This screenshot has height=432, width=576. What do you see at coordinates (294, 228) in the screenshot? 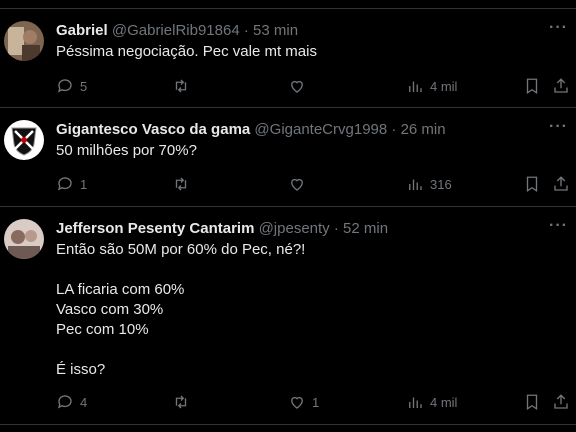
I see `author-handle: @jpesenty` at bounding box center [294, 228].